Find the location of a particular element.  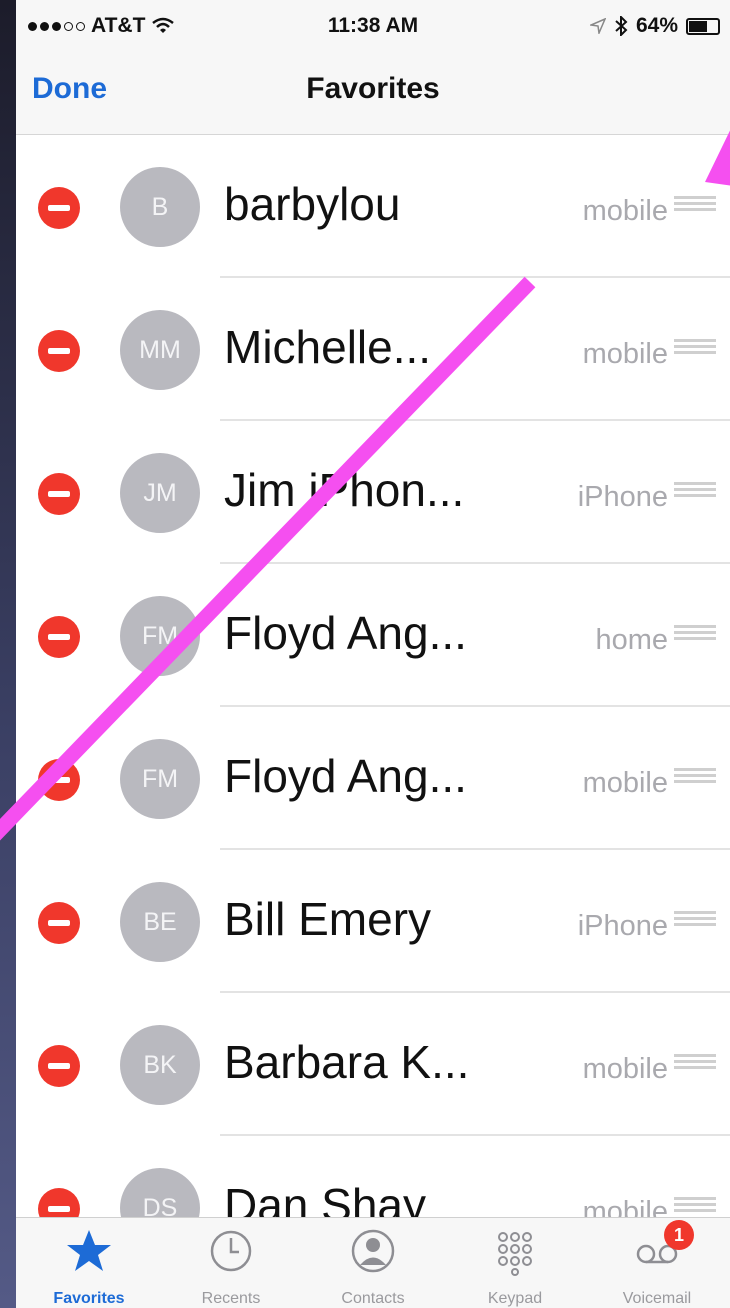

favorite-row: FM Floyd Ang... home is located at coordinates (373, 635).